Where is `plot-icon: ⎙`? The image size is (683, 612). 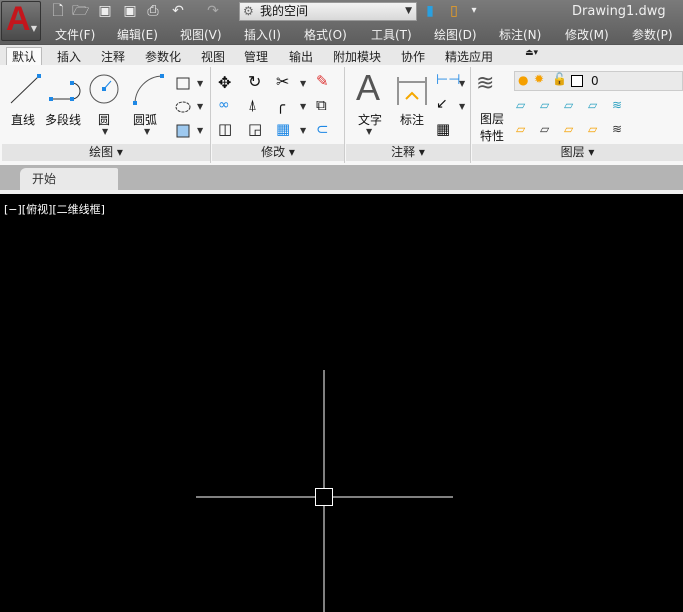
plot-icon: ⎙ is located at coordinates (153, 11).